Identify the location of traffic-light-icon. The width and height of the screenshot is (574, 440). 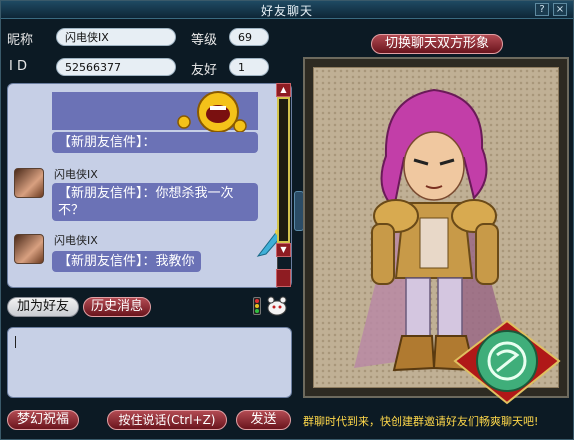
(257, 306).